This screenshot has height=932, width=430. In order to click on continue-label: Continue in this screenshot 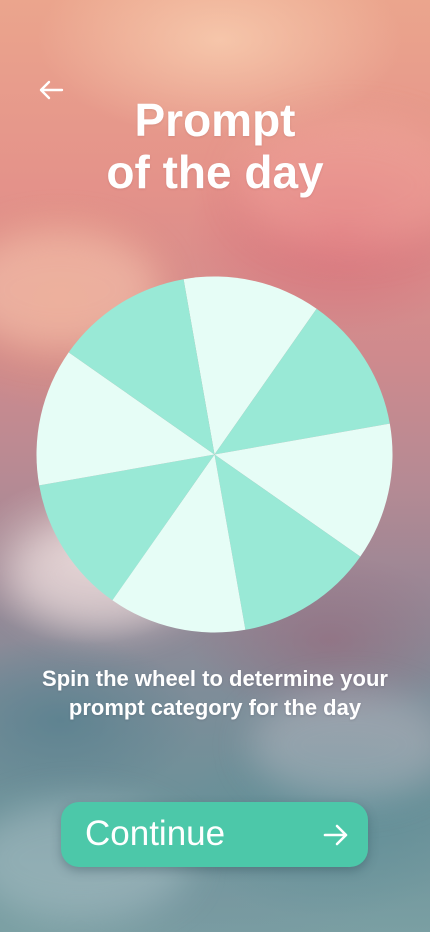, I will do `click(155, 833)`.